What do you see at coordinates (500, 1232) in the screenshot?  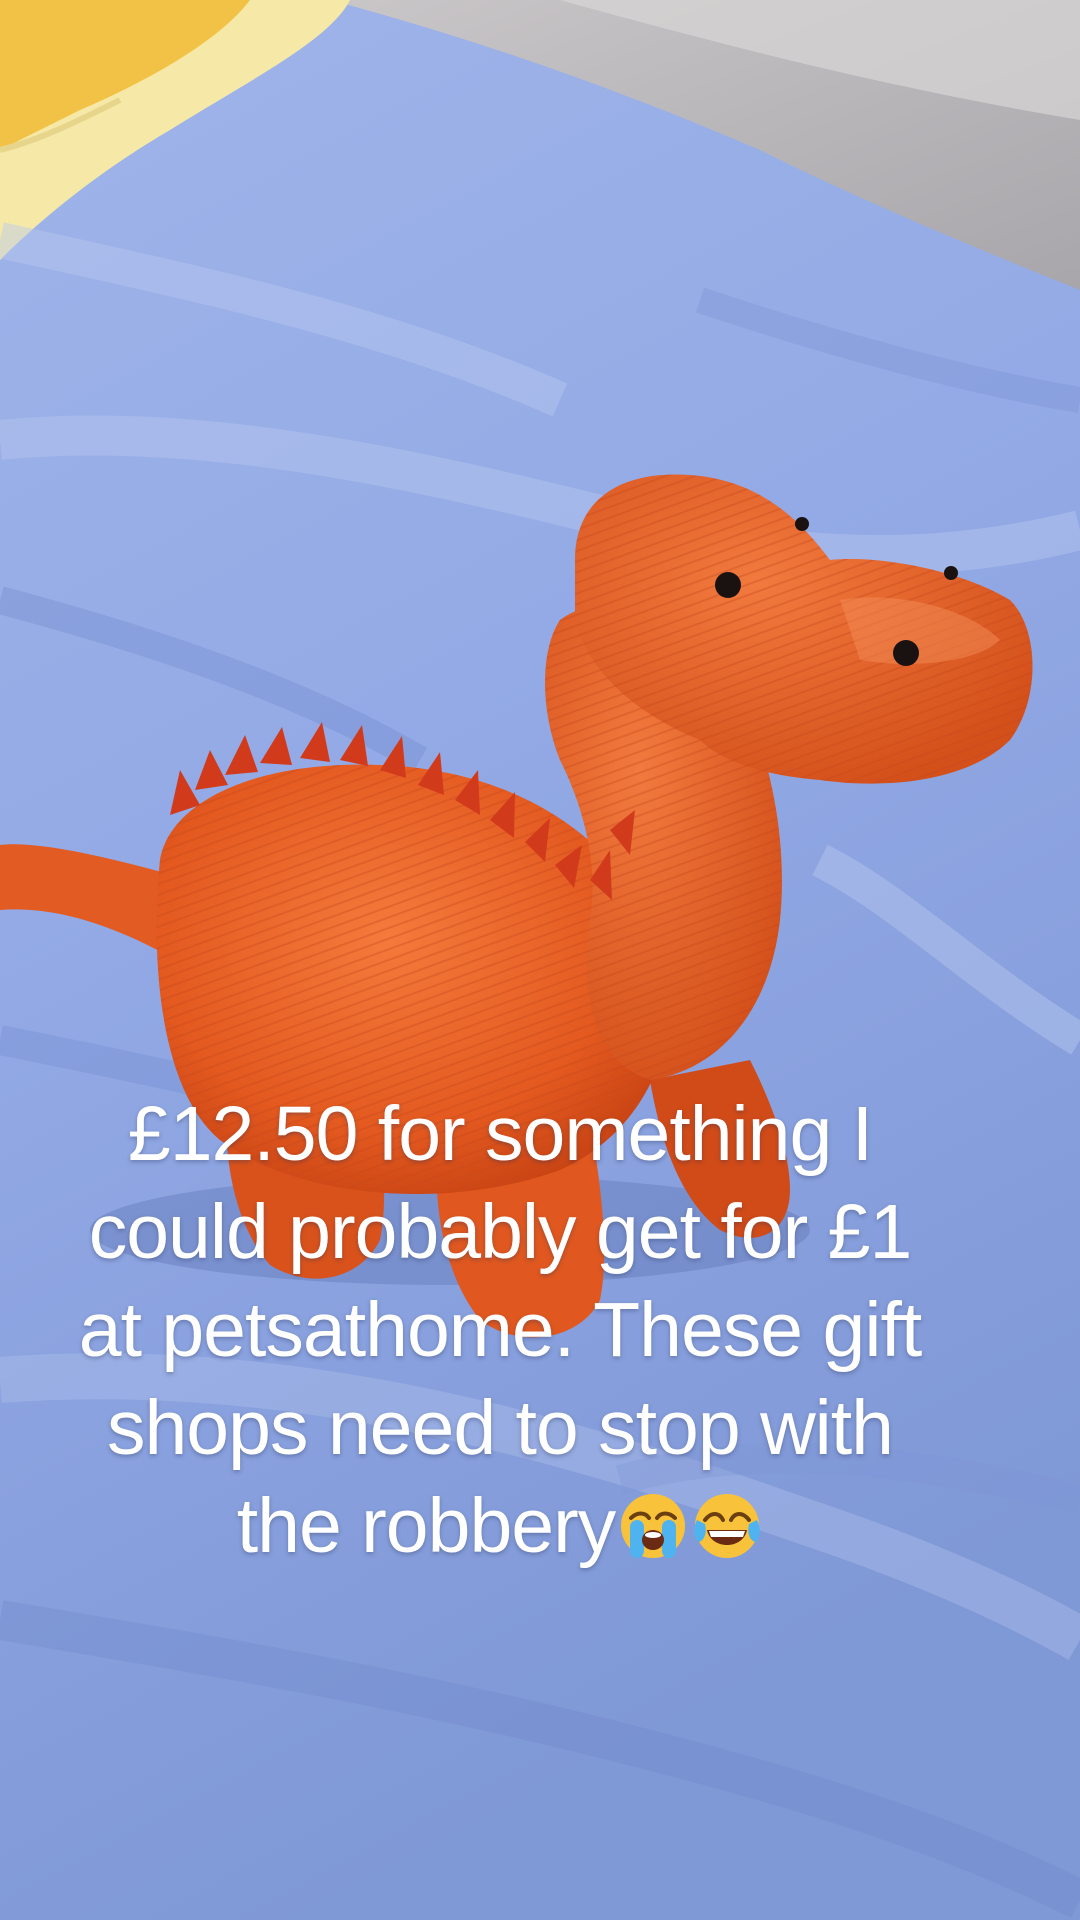 I see `caption-line: could probably get for £1` at bounding box center [500, 1232].